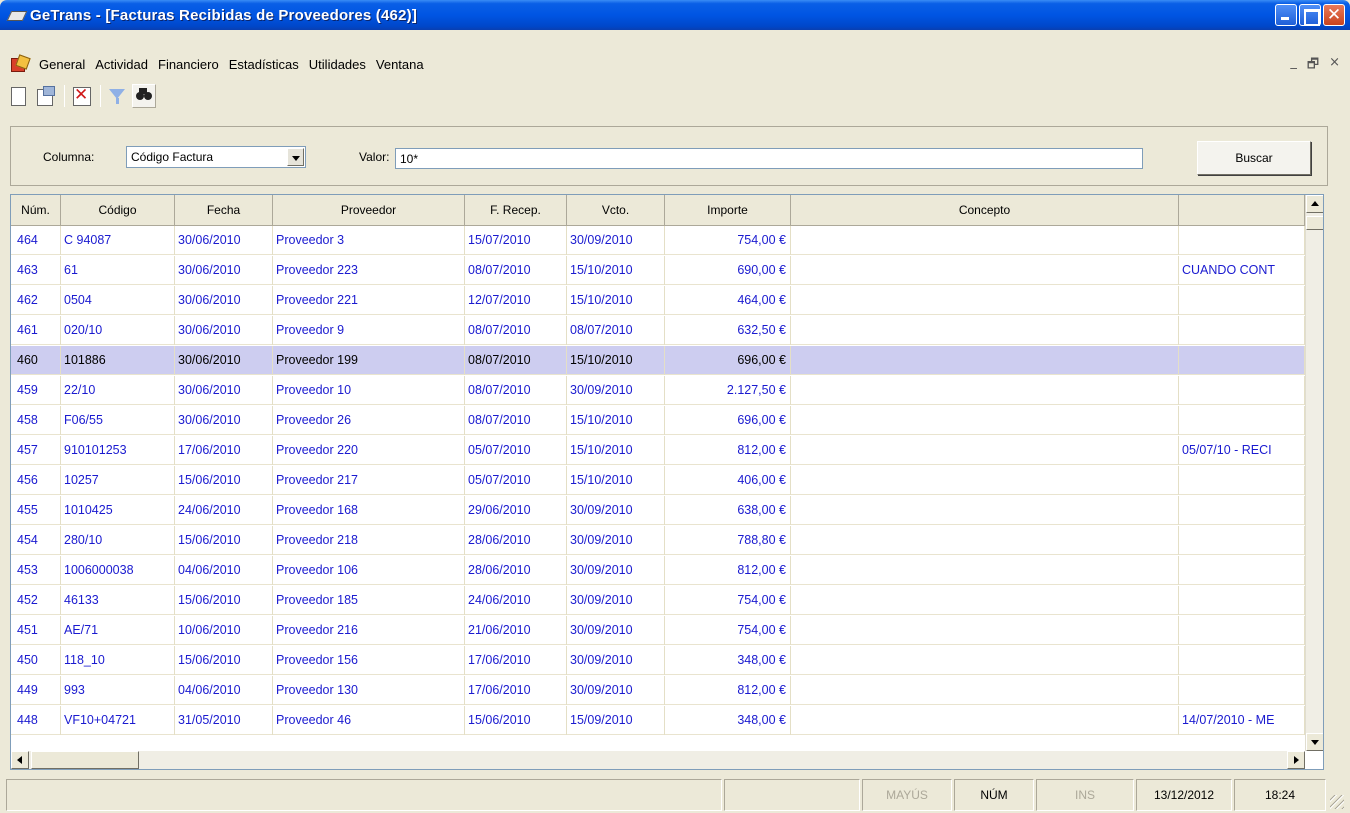 The width and height of the screenshot is (1350, 813). What do you see at coordinates (516, 660) in the screenshot?
I see `cell-f-recep: 17/06/2010` at bounding box center [516, 660].